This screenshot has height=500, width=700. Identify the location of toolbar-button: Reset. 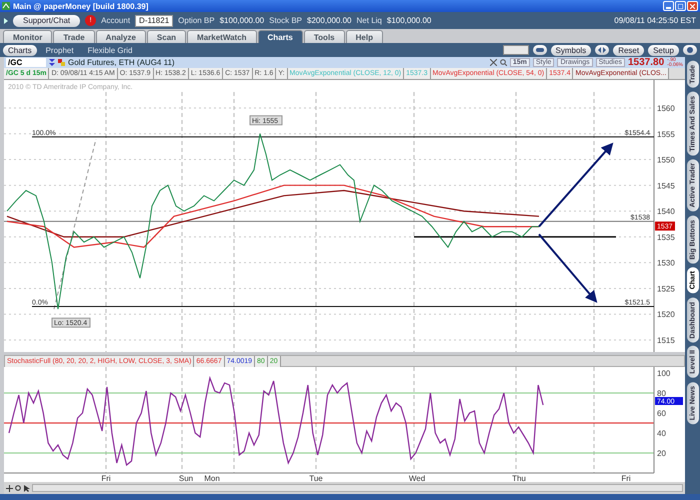
(628, 50).